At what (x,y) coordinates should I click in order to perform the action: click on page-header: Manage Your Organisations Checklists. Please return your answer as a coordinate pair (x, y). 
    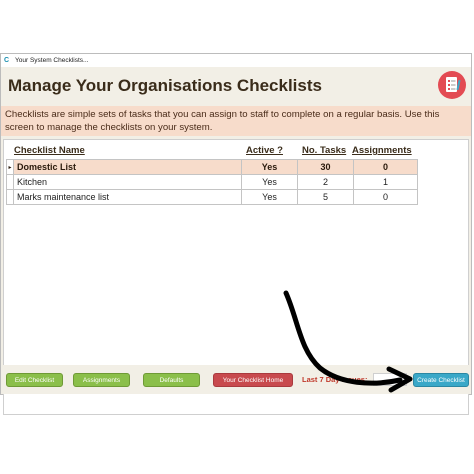
    Looking at the image, I should click on (236, 85).